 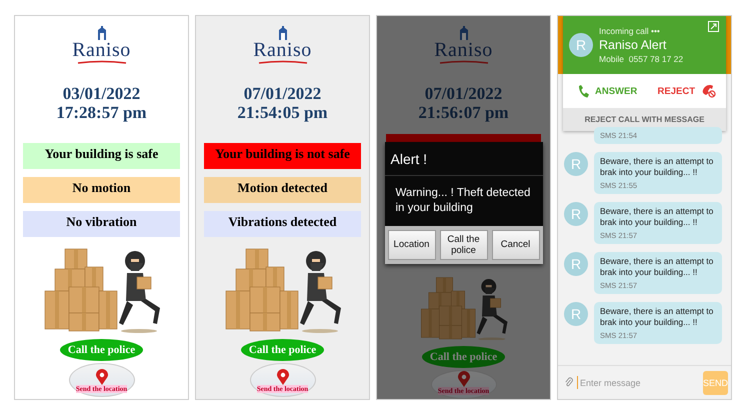 I want to click on reject-button: REJECT, so click(x=687, y=91).